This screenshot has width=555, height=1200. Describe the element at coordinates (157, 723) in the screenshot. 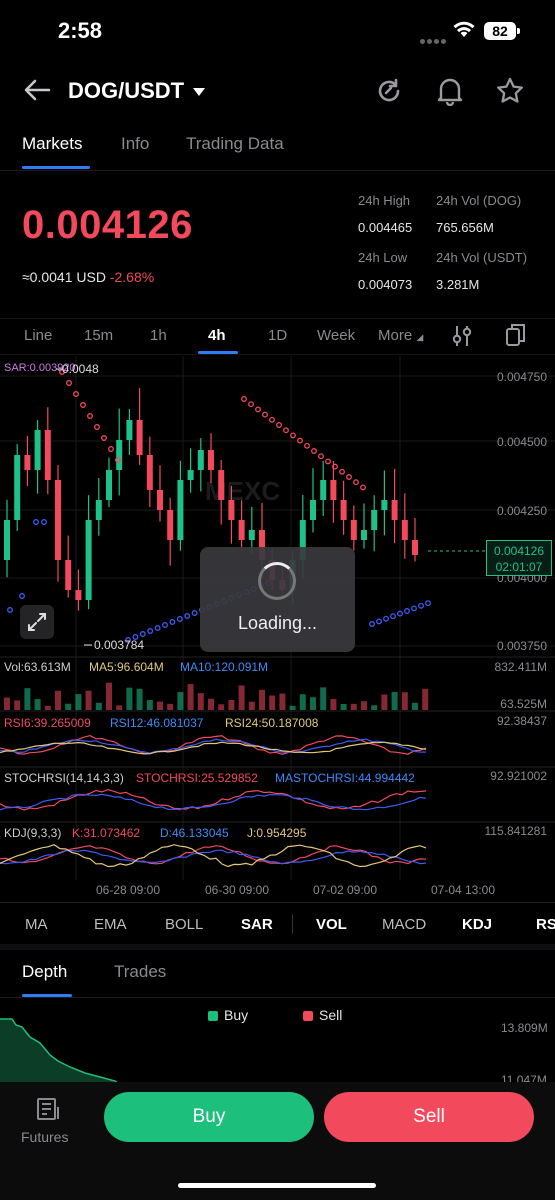

I see `rsi12: RSI12:46.081037` at that location.